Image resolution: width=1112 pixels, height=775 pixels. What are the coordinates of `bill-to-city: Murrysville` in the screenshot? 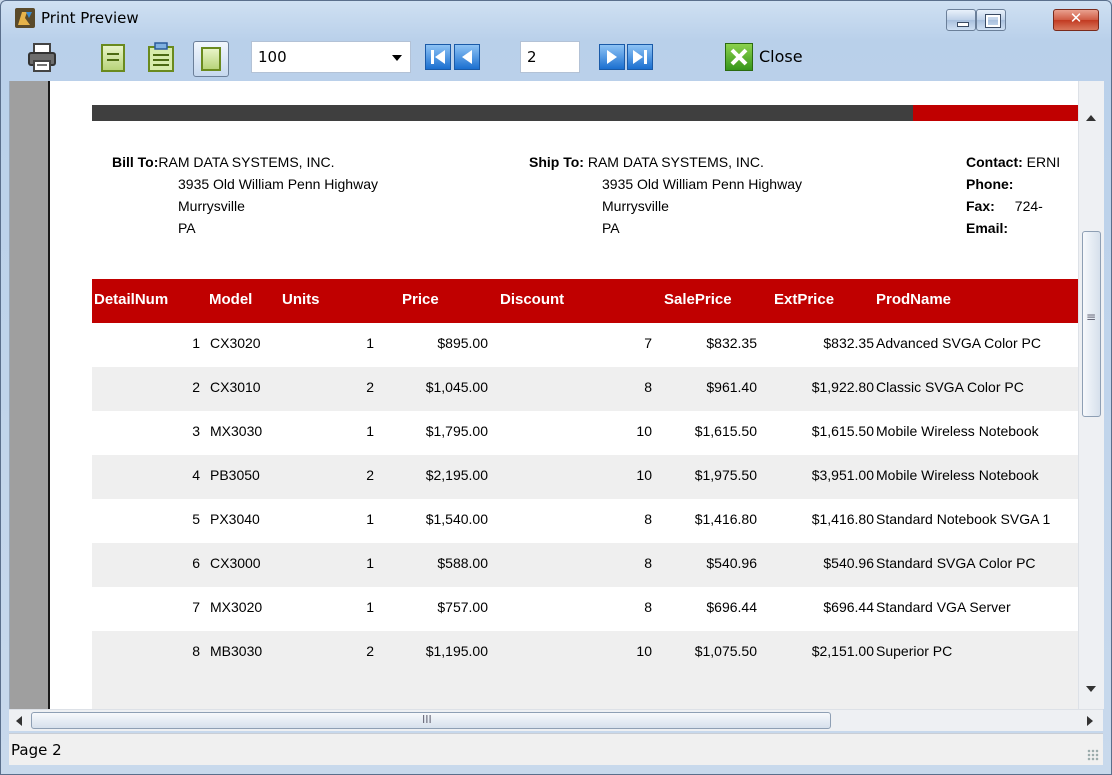 It's located at (211, 206).